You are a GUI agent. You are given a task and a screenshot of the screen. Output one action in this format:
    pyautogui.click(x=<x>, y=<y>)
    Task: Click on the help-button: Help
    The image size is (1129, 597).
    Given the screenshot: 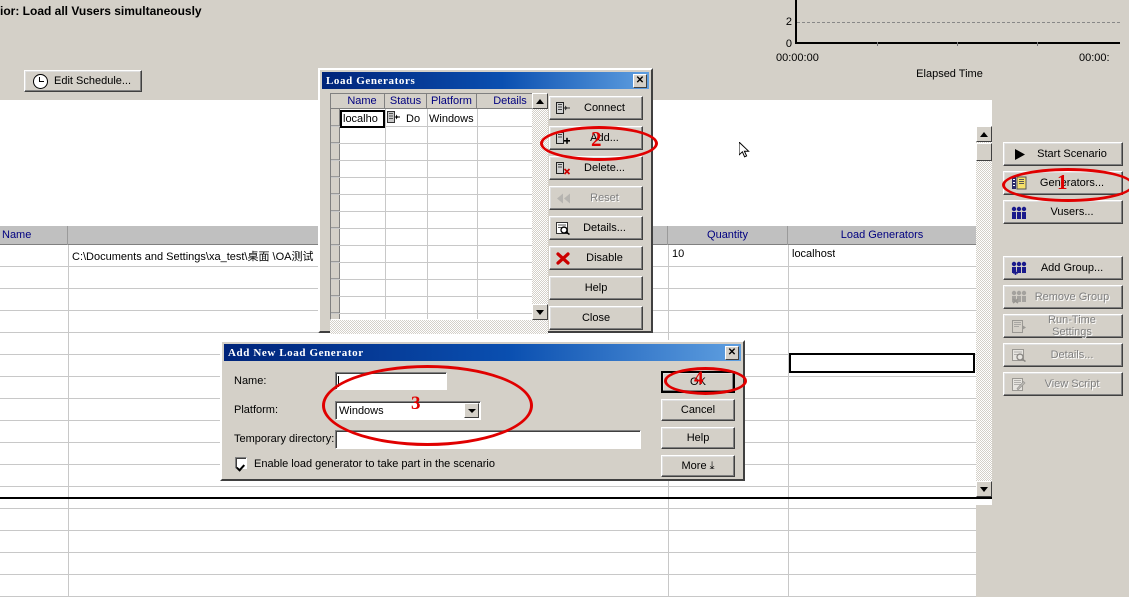 What is the action you would take?
    pyautogui.click(x=596, y=288)
    